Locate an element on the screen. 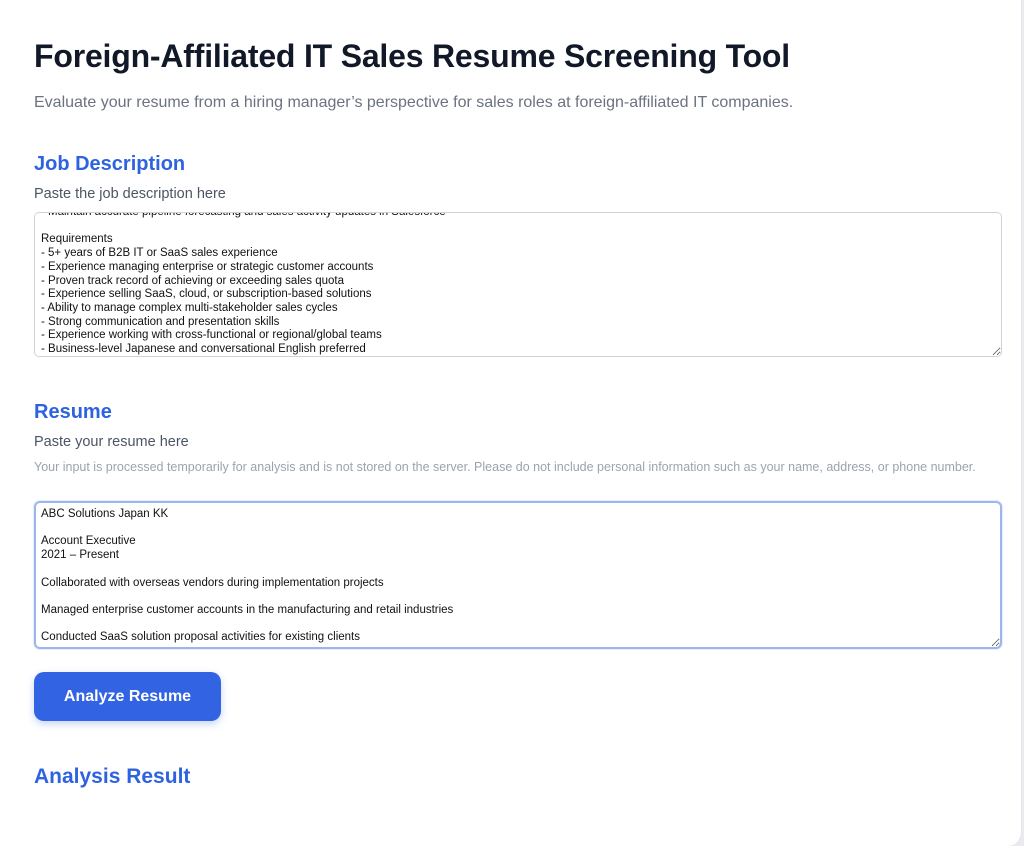 The image size is (1024, 846). job-description-heading: Job Description is located at coordinates (110, 164).